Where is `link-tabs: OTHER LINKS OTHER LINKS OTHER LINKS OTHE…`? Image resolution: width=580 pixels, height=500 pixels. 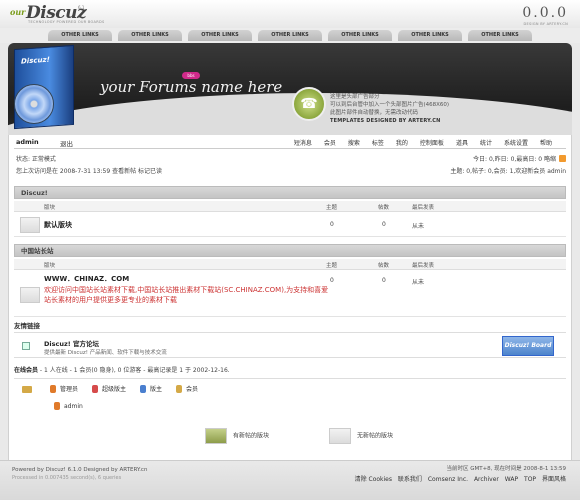 link-tabs: OTHER LINKS OTHER LINKS OTHER LINKS OTHE… is located at coordinates (290, 35).